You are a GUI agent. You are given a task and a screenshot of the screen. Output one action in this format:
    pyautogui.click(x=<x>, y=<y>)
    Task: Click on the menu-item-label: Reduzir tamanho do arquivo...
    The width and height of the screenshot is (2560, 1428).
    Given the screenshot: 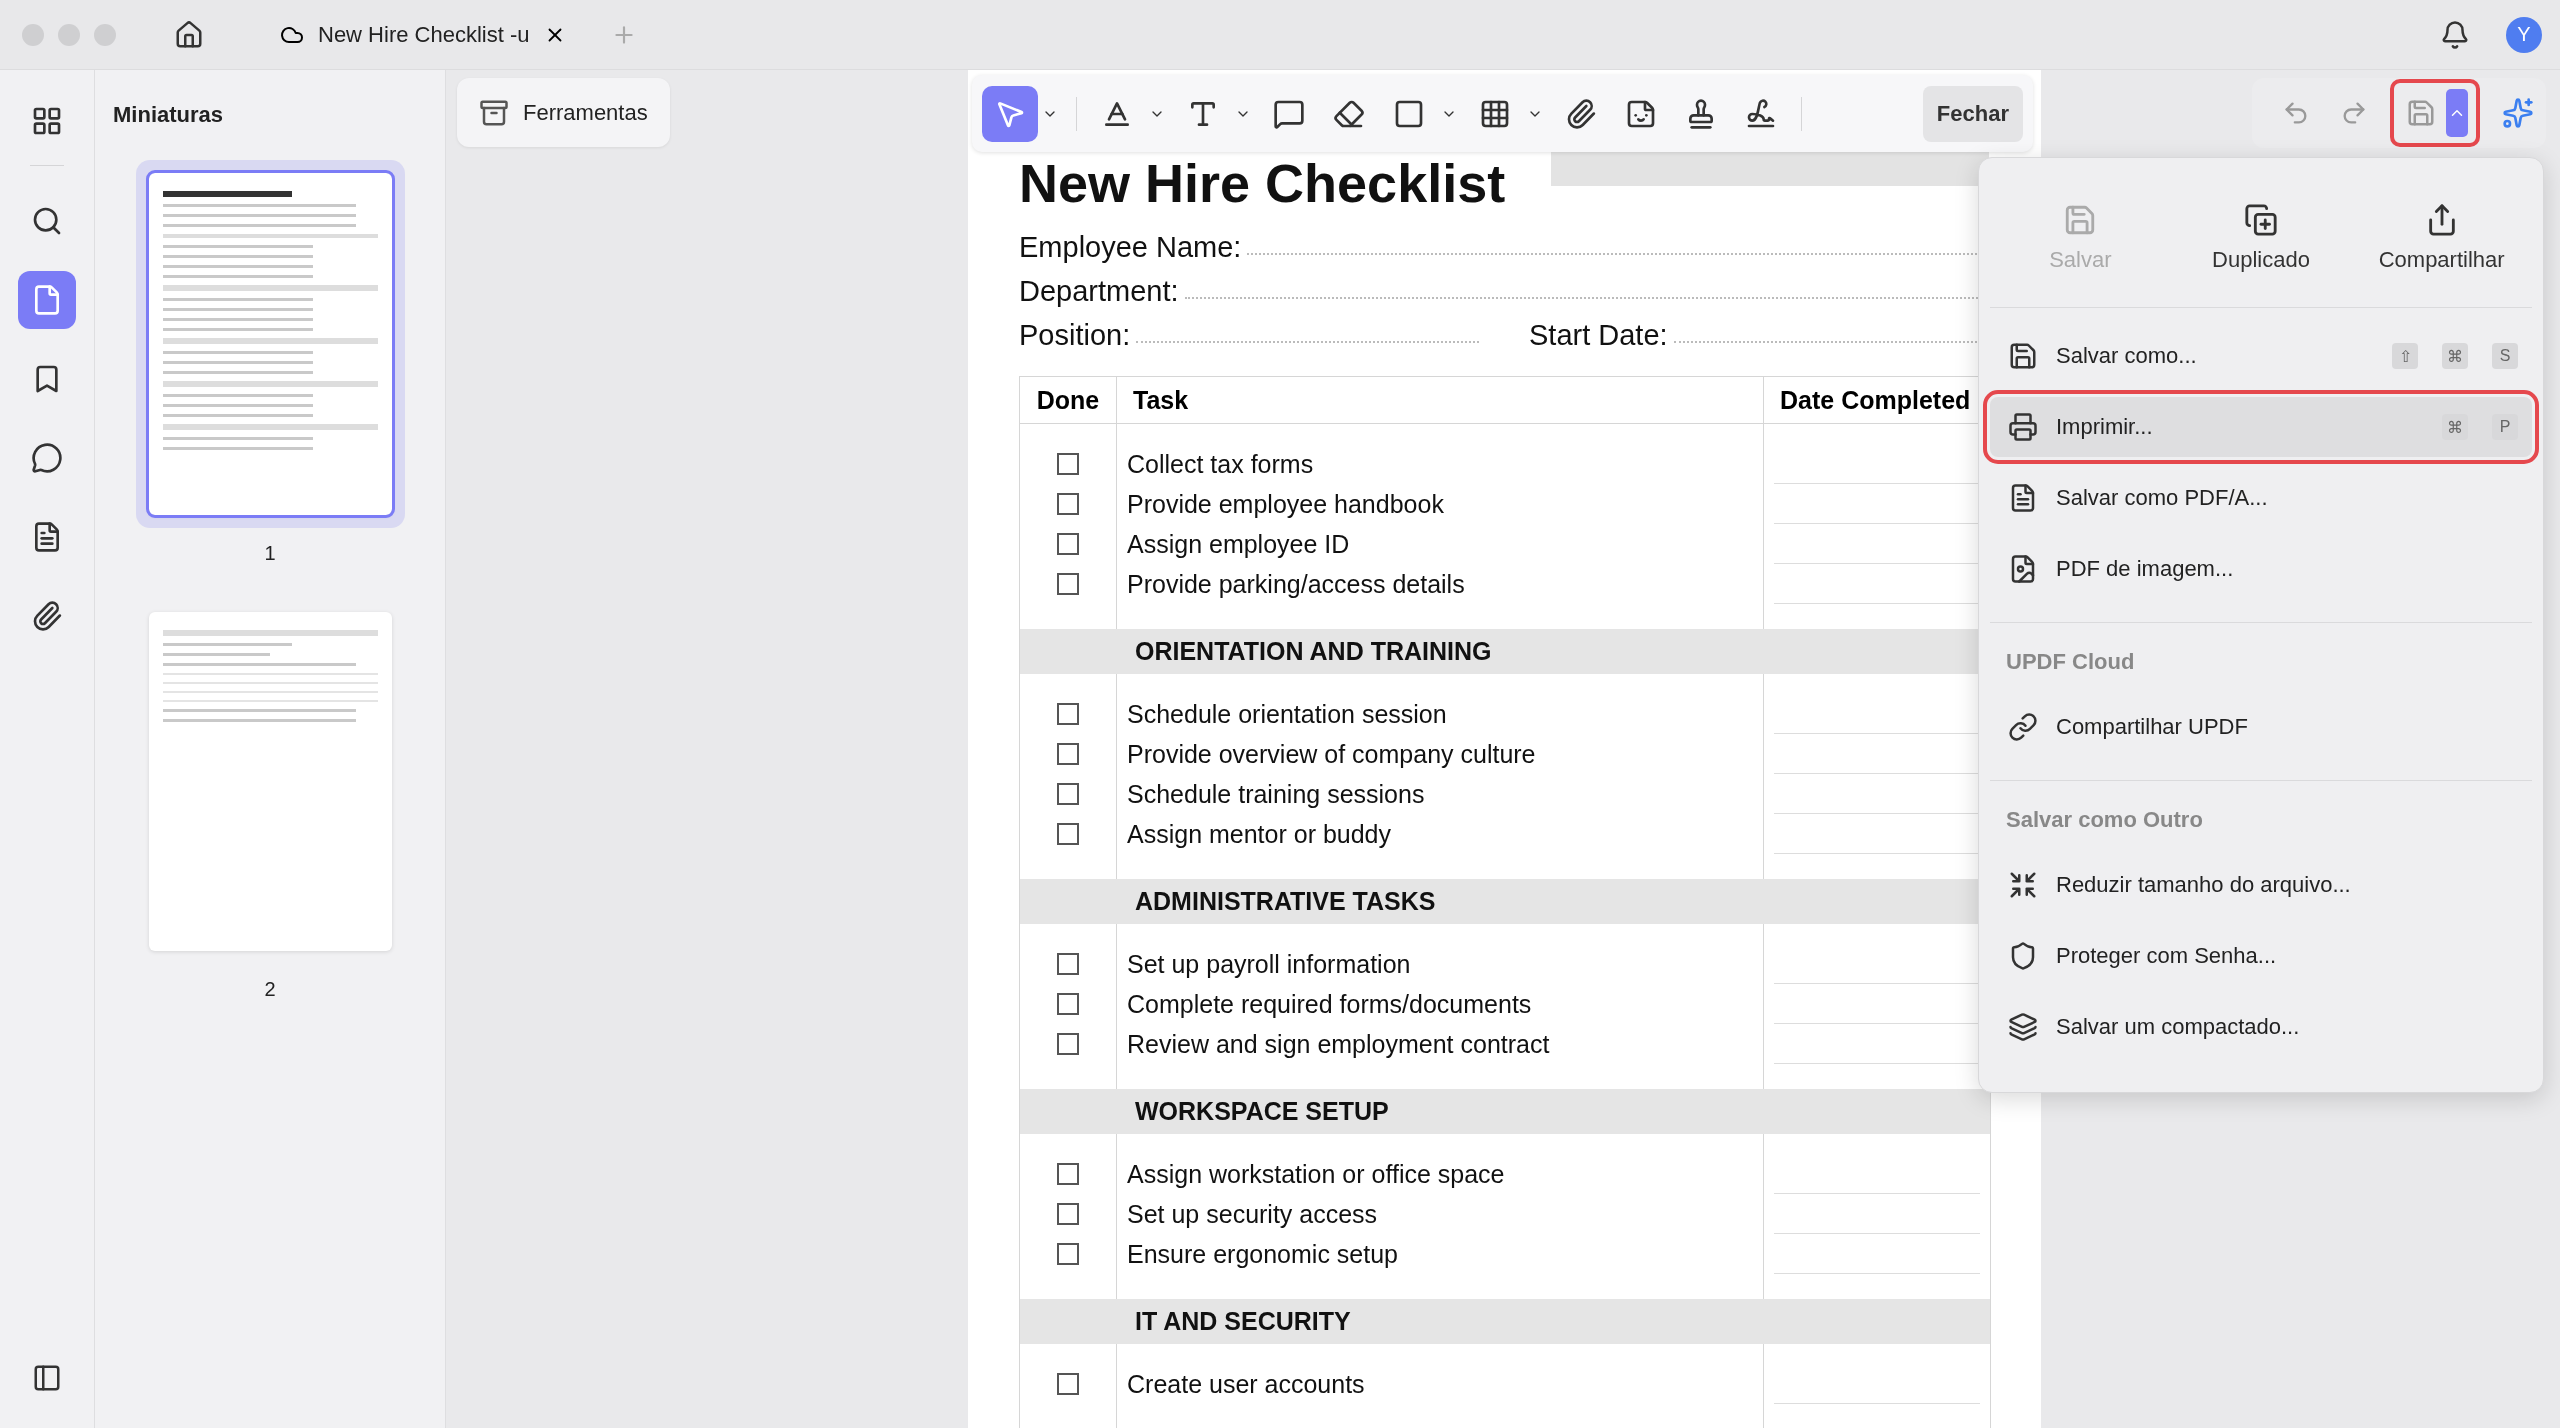 What is the action you would take?
    pyautogui.click(x=2204, y=885)
    